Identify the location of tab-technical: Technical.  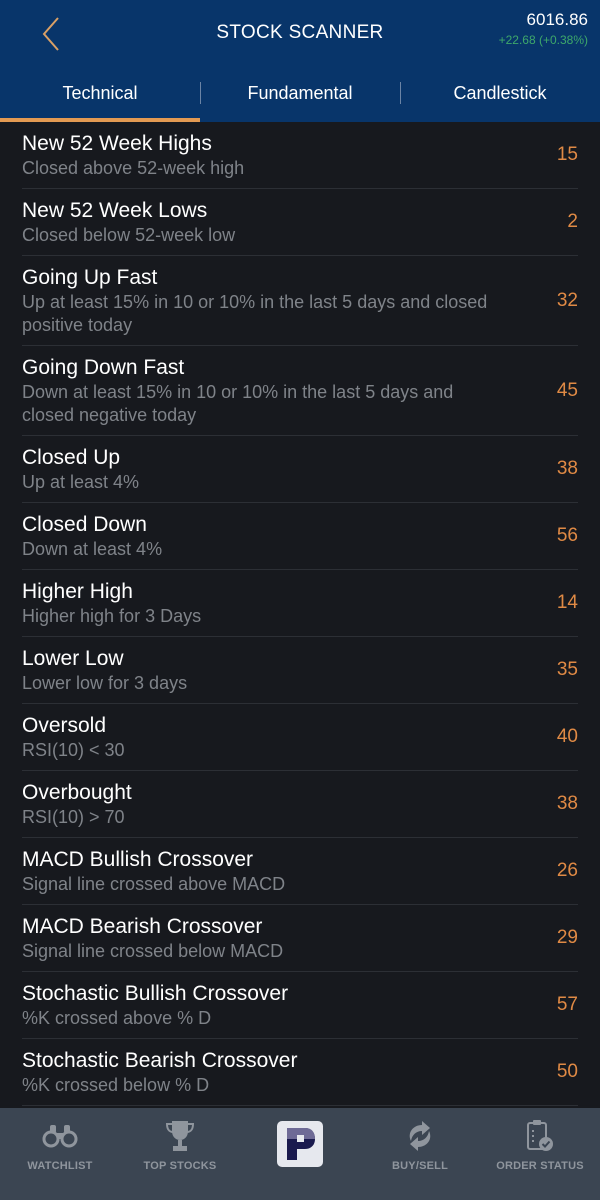
(100, 97).